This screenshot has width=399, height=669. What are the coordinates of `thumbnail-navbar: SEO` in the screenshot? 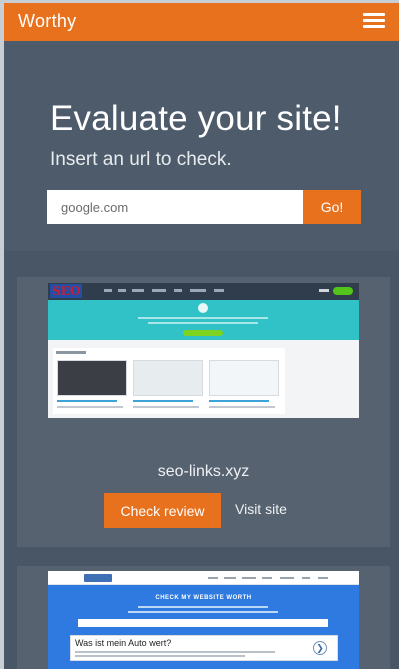 It's located at (203, 291).